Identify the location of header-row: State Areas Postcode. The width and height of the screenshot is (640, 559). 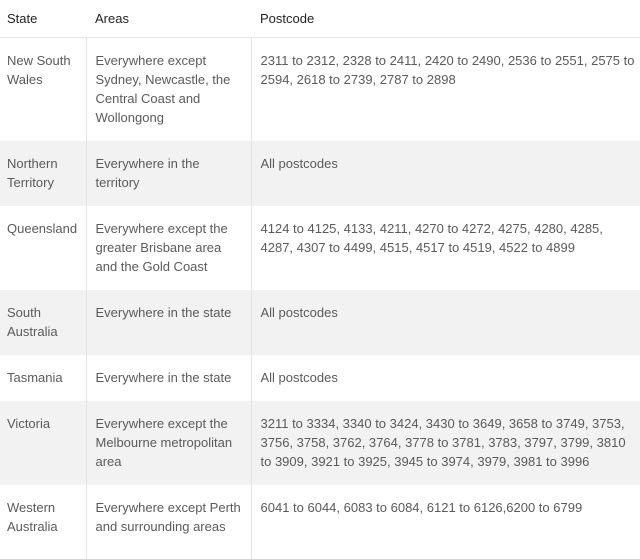
(320, 19).